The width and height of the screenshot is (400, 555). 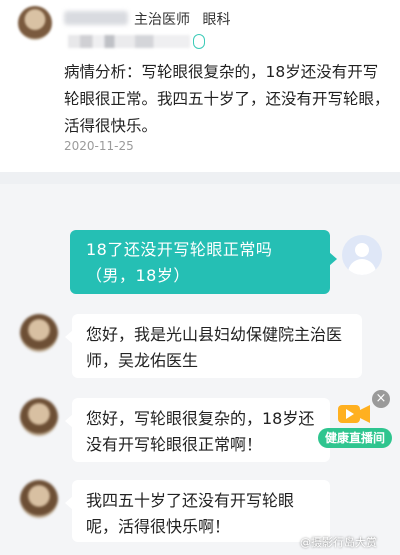 I want to click on answer-date: 2020-11-25, so click(x=99, y=146).